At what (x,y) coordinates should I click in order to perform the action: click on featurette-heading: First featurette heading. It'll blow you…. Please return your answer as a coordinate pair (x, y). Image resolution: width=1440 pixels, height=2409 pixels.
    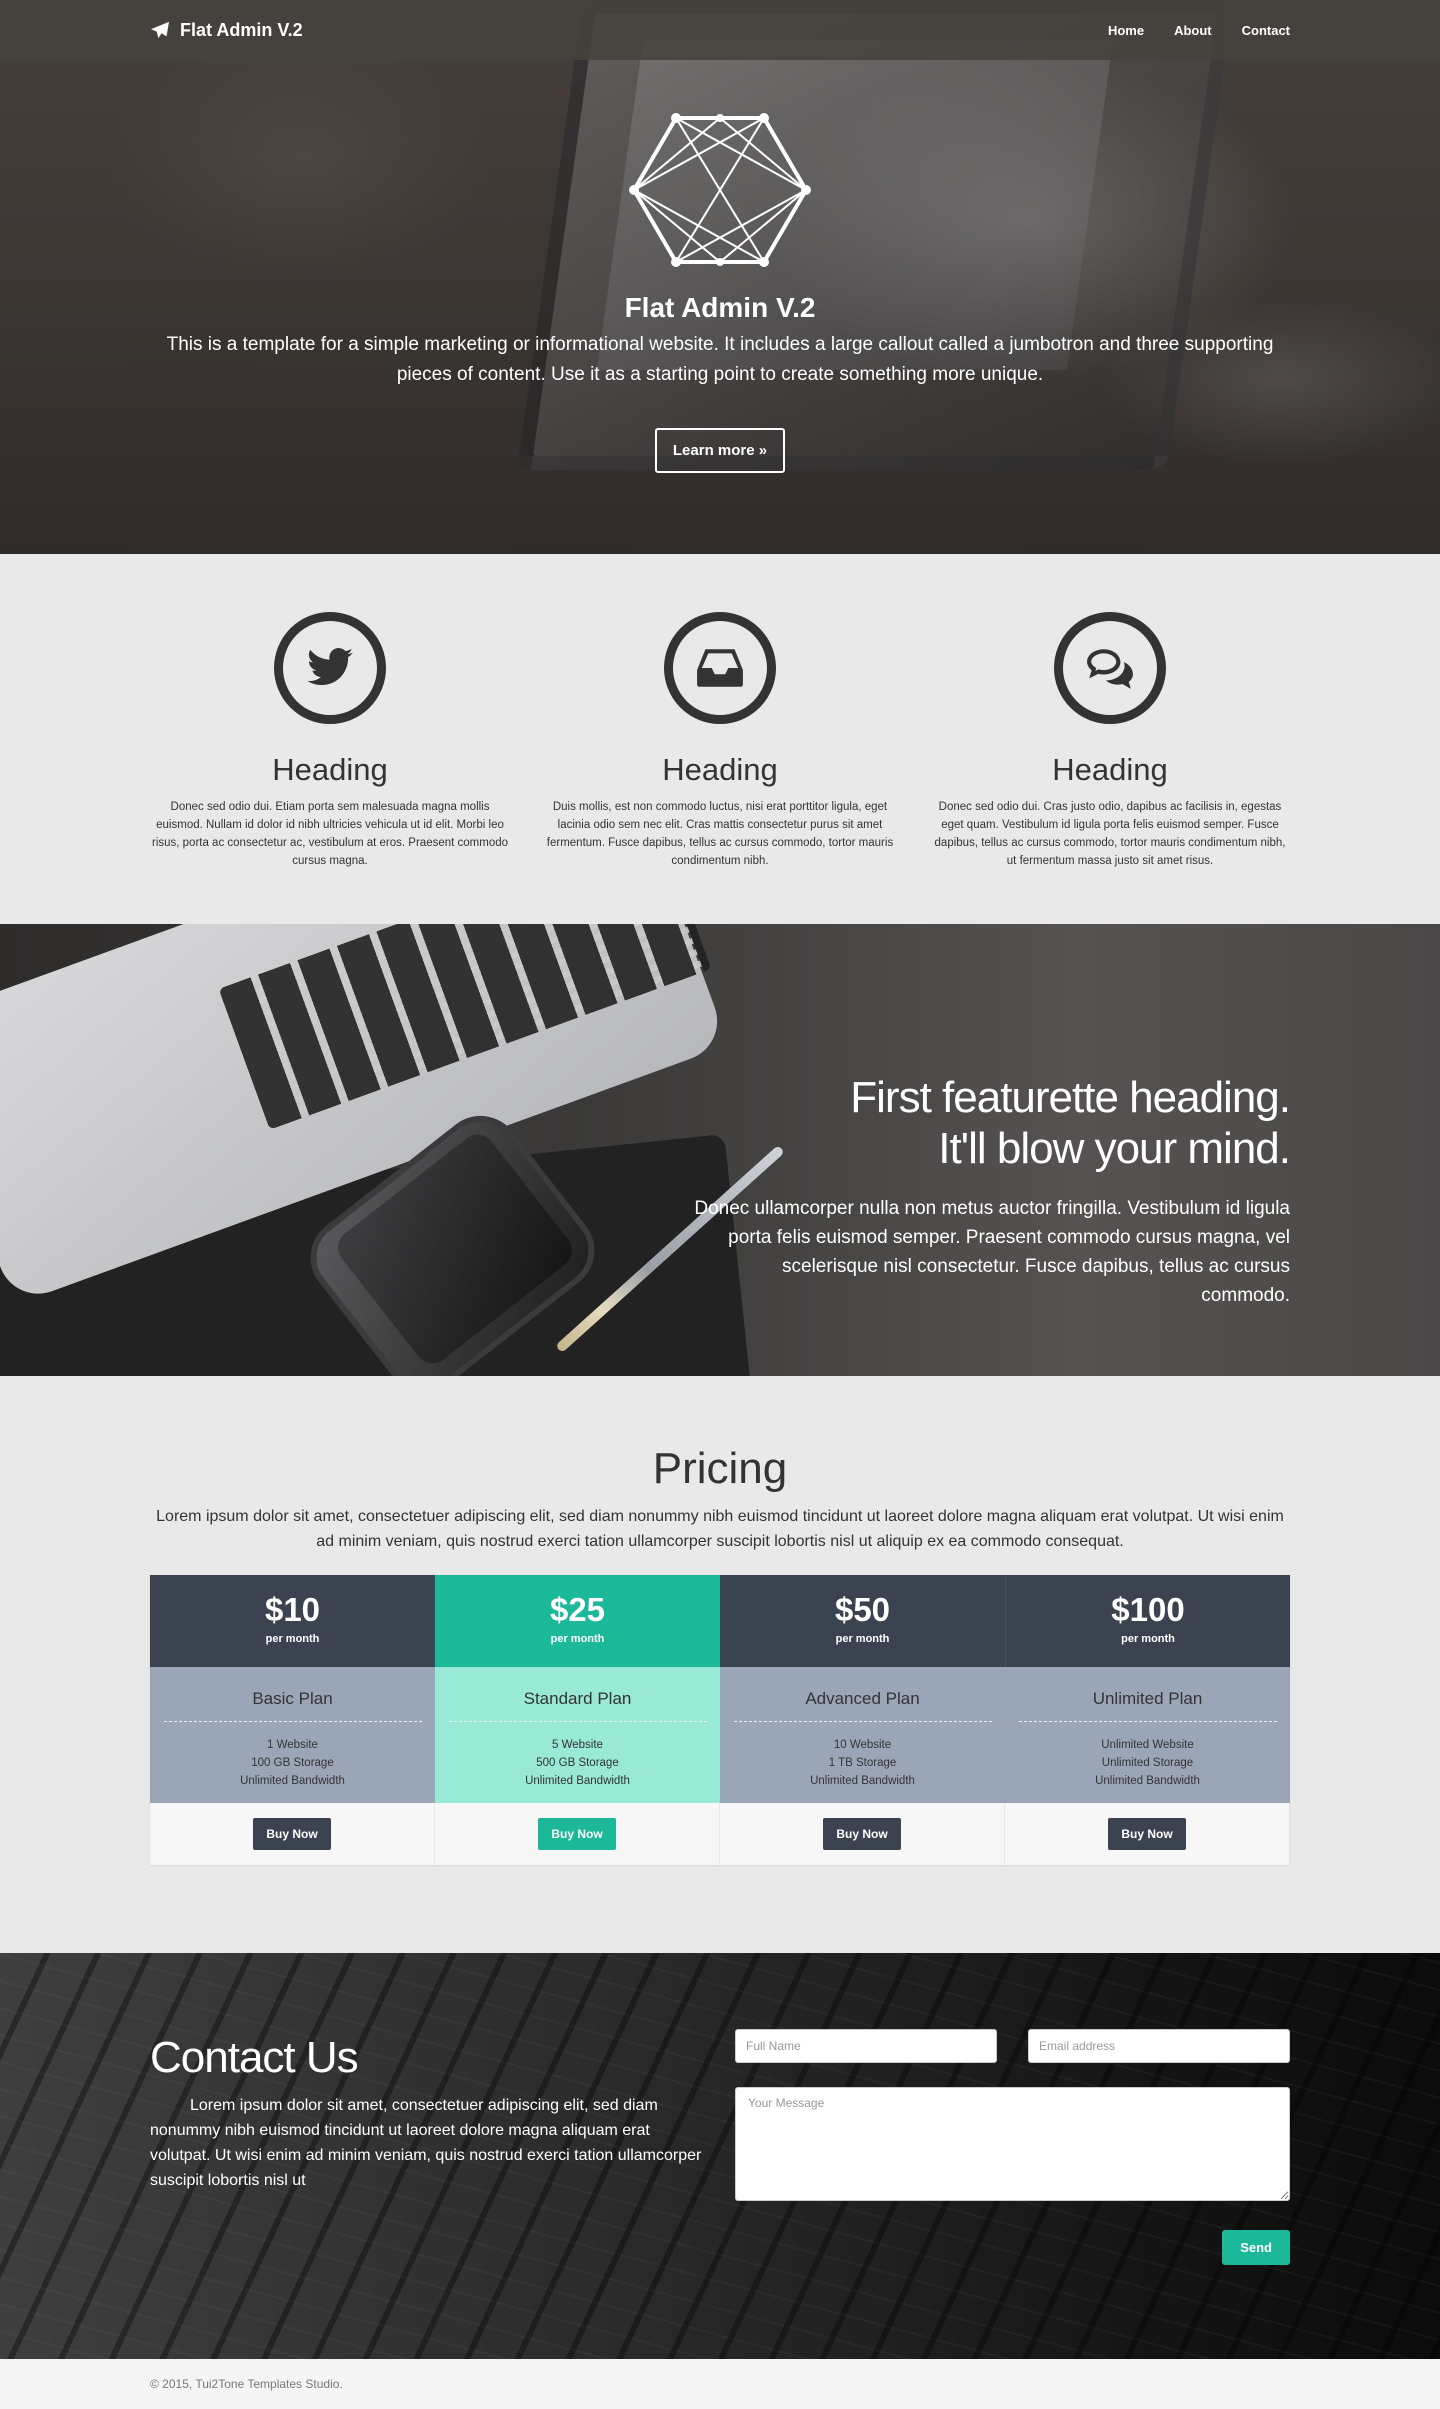
    Looking at the image, I should click on (990, 1123).